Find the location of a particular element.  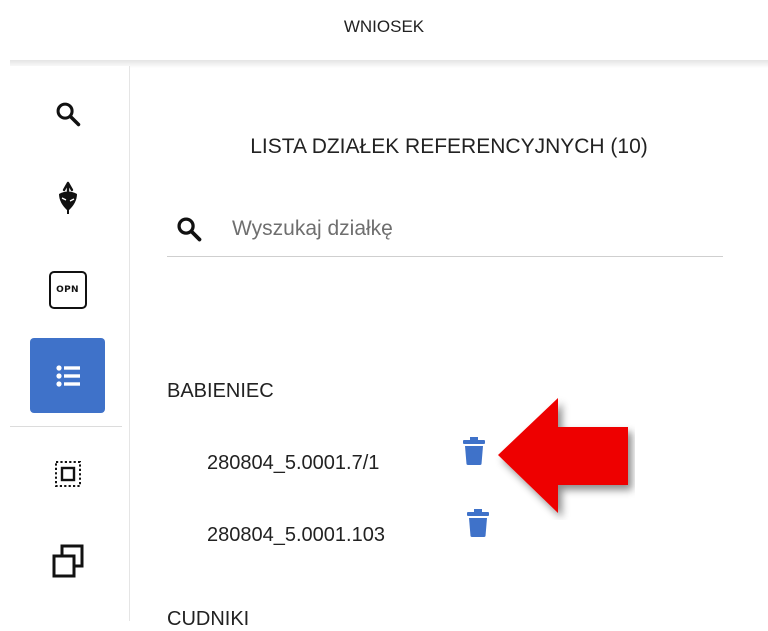

copy-icon is located at coordinates (67, 560).